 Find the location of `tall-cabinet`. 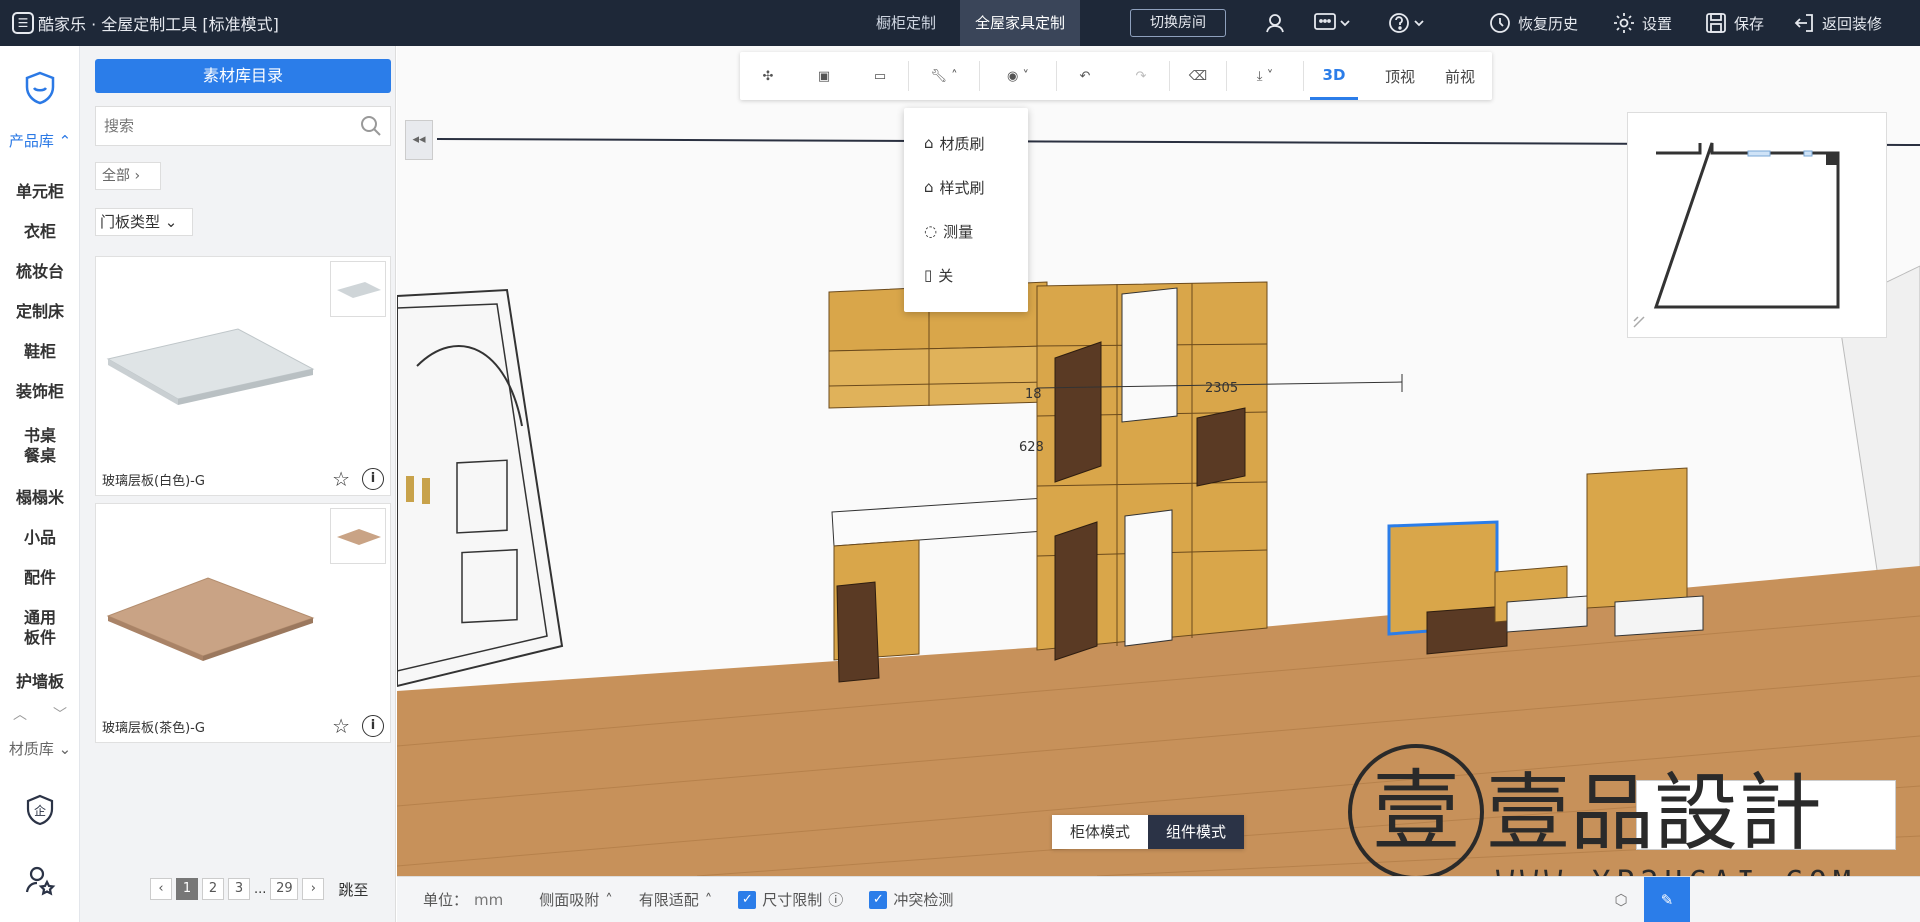

tall-cabinet is located at coordinates (1152, 471).